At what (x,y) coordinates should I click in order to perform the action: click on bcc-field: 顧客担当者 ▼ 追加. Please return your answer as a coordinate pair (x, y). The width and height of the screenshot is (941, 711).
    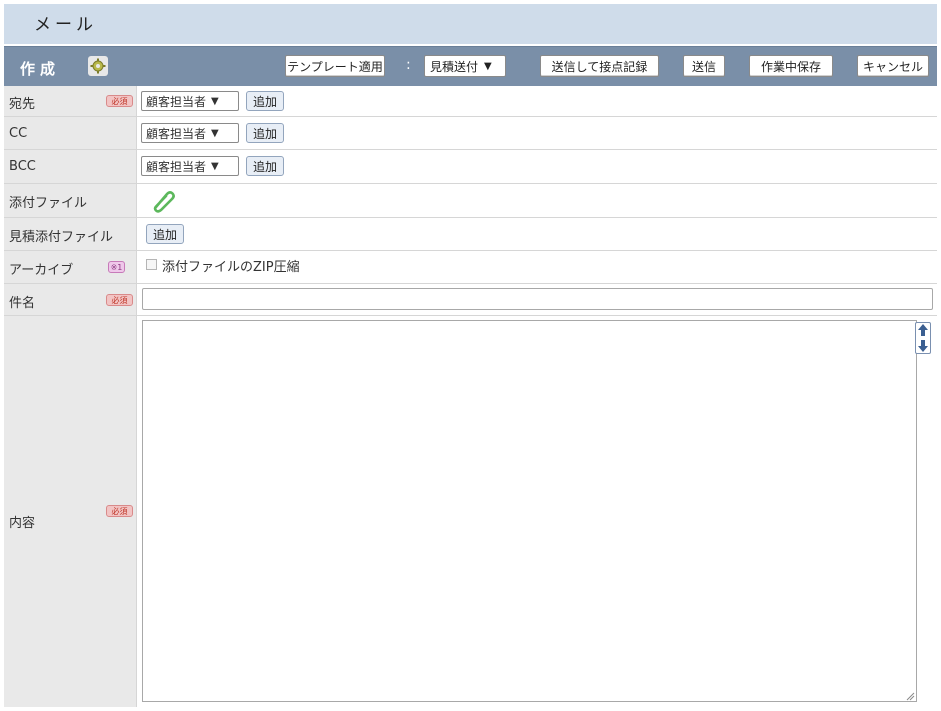
    Looking at the image, I should click on (537, 166).